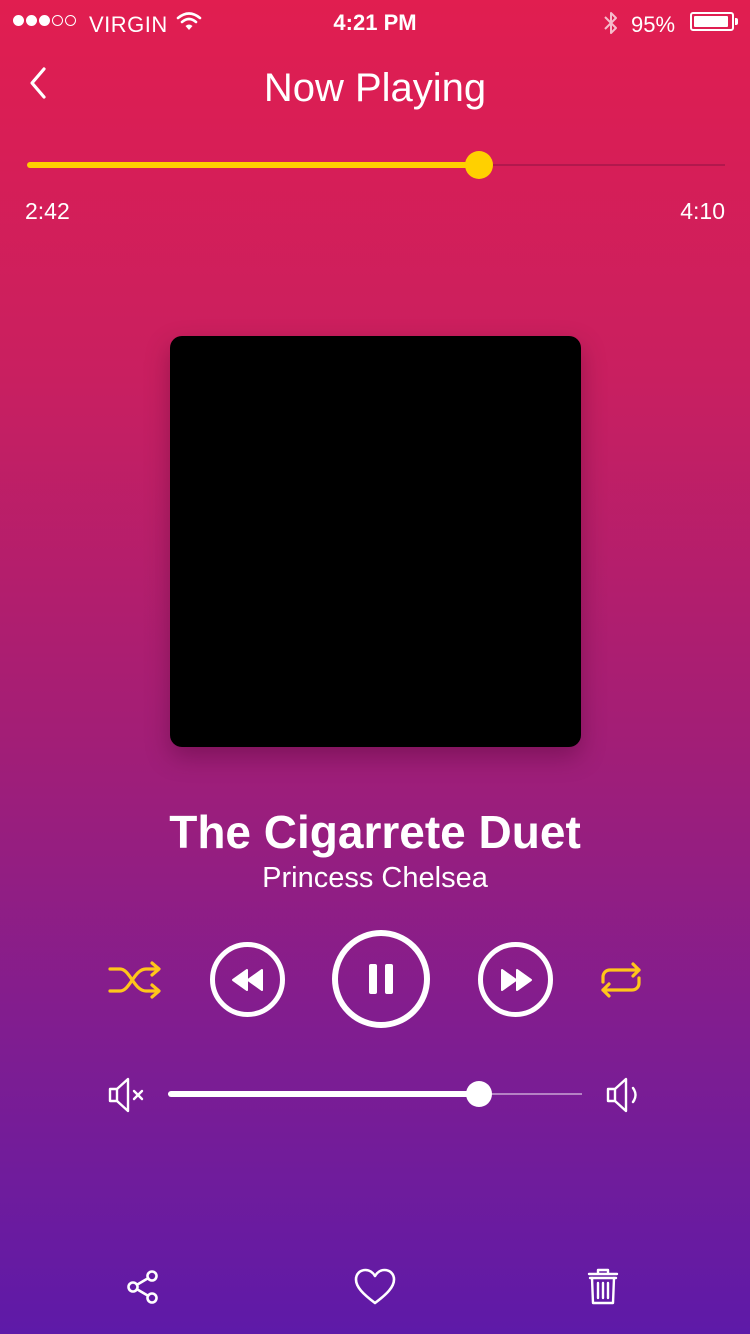 The image size is (750, 1334). I want to click on track-artist: Princess Chelsea, so click(375, 878).